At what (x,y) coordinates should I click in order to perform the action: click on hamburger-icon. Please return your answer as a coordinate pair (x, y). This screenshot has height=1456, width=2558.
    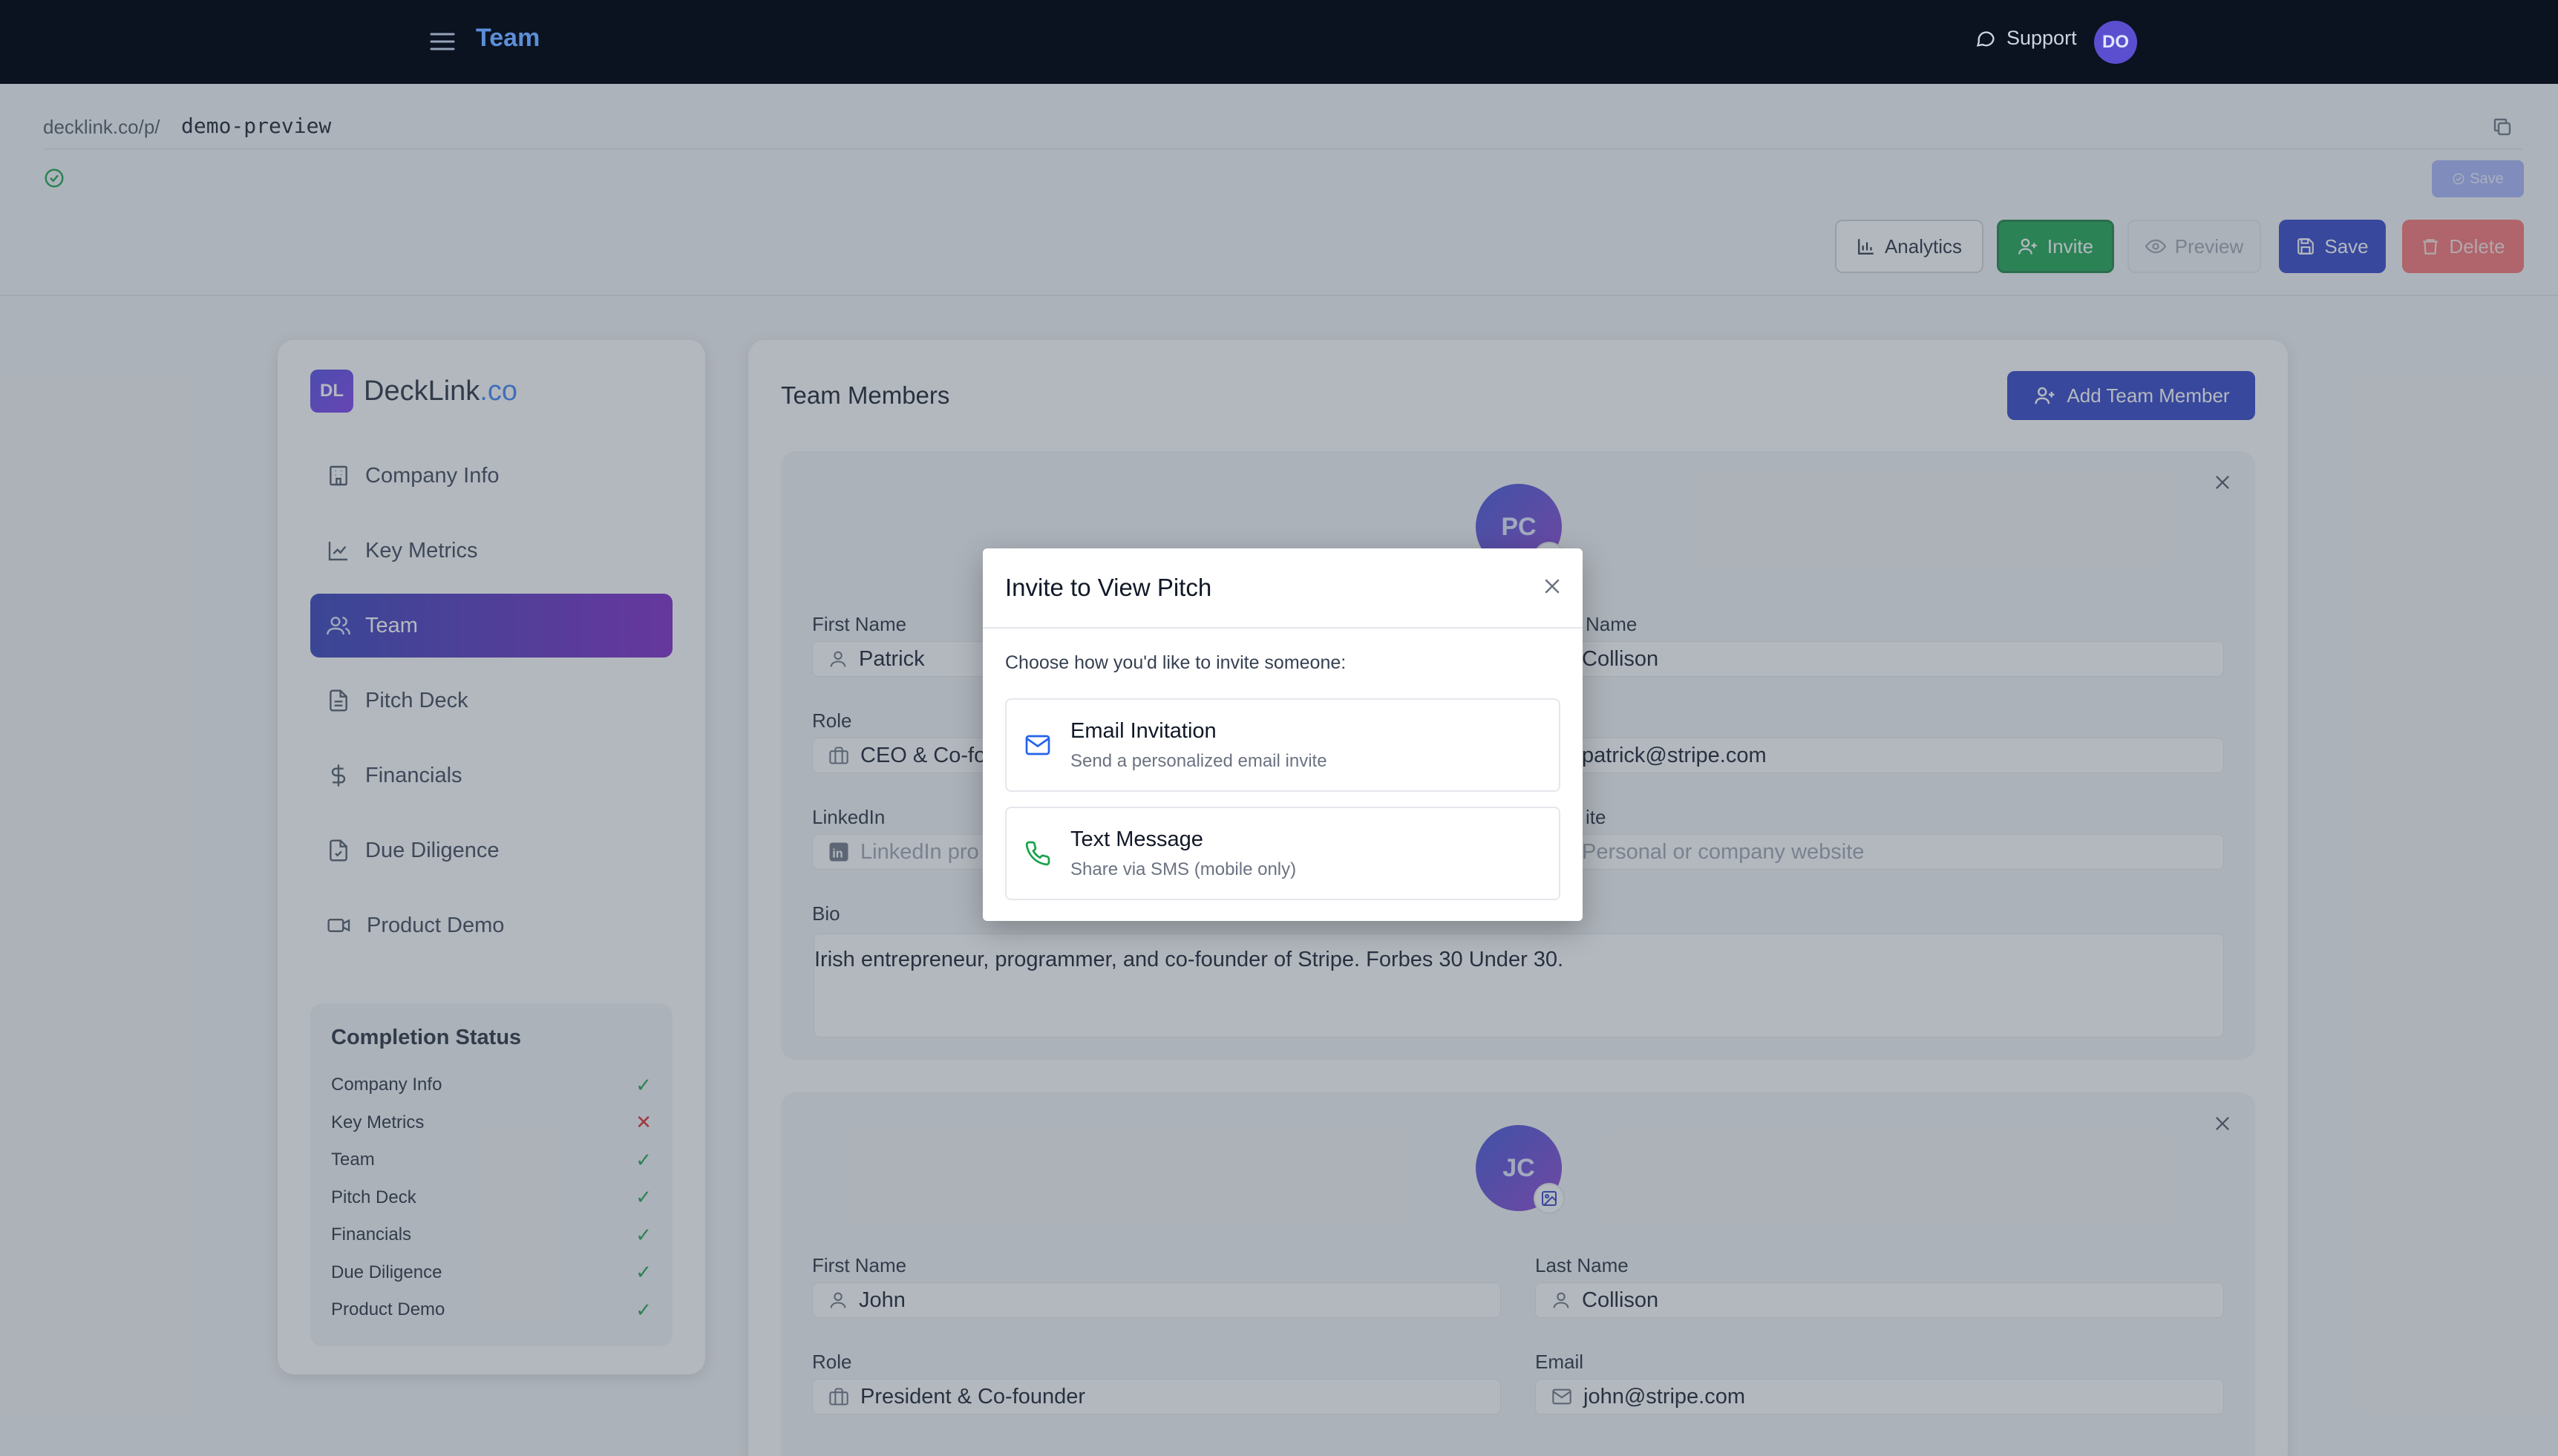
    Looking at the image, I should click on (443, 42).